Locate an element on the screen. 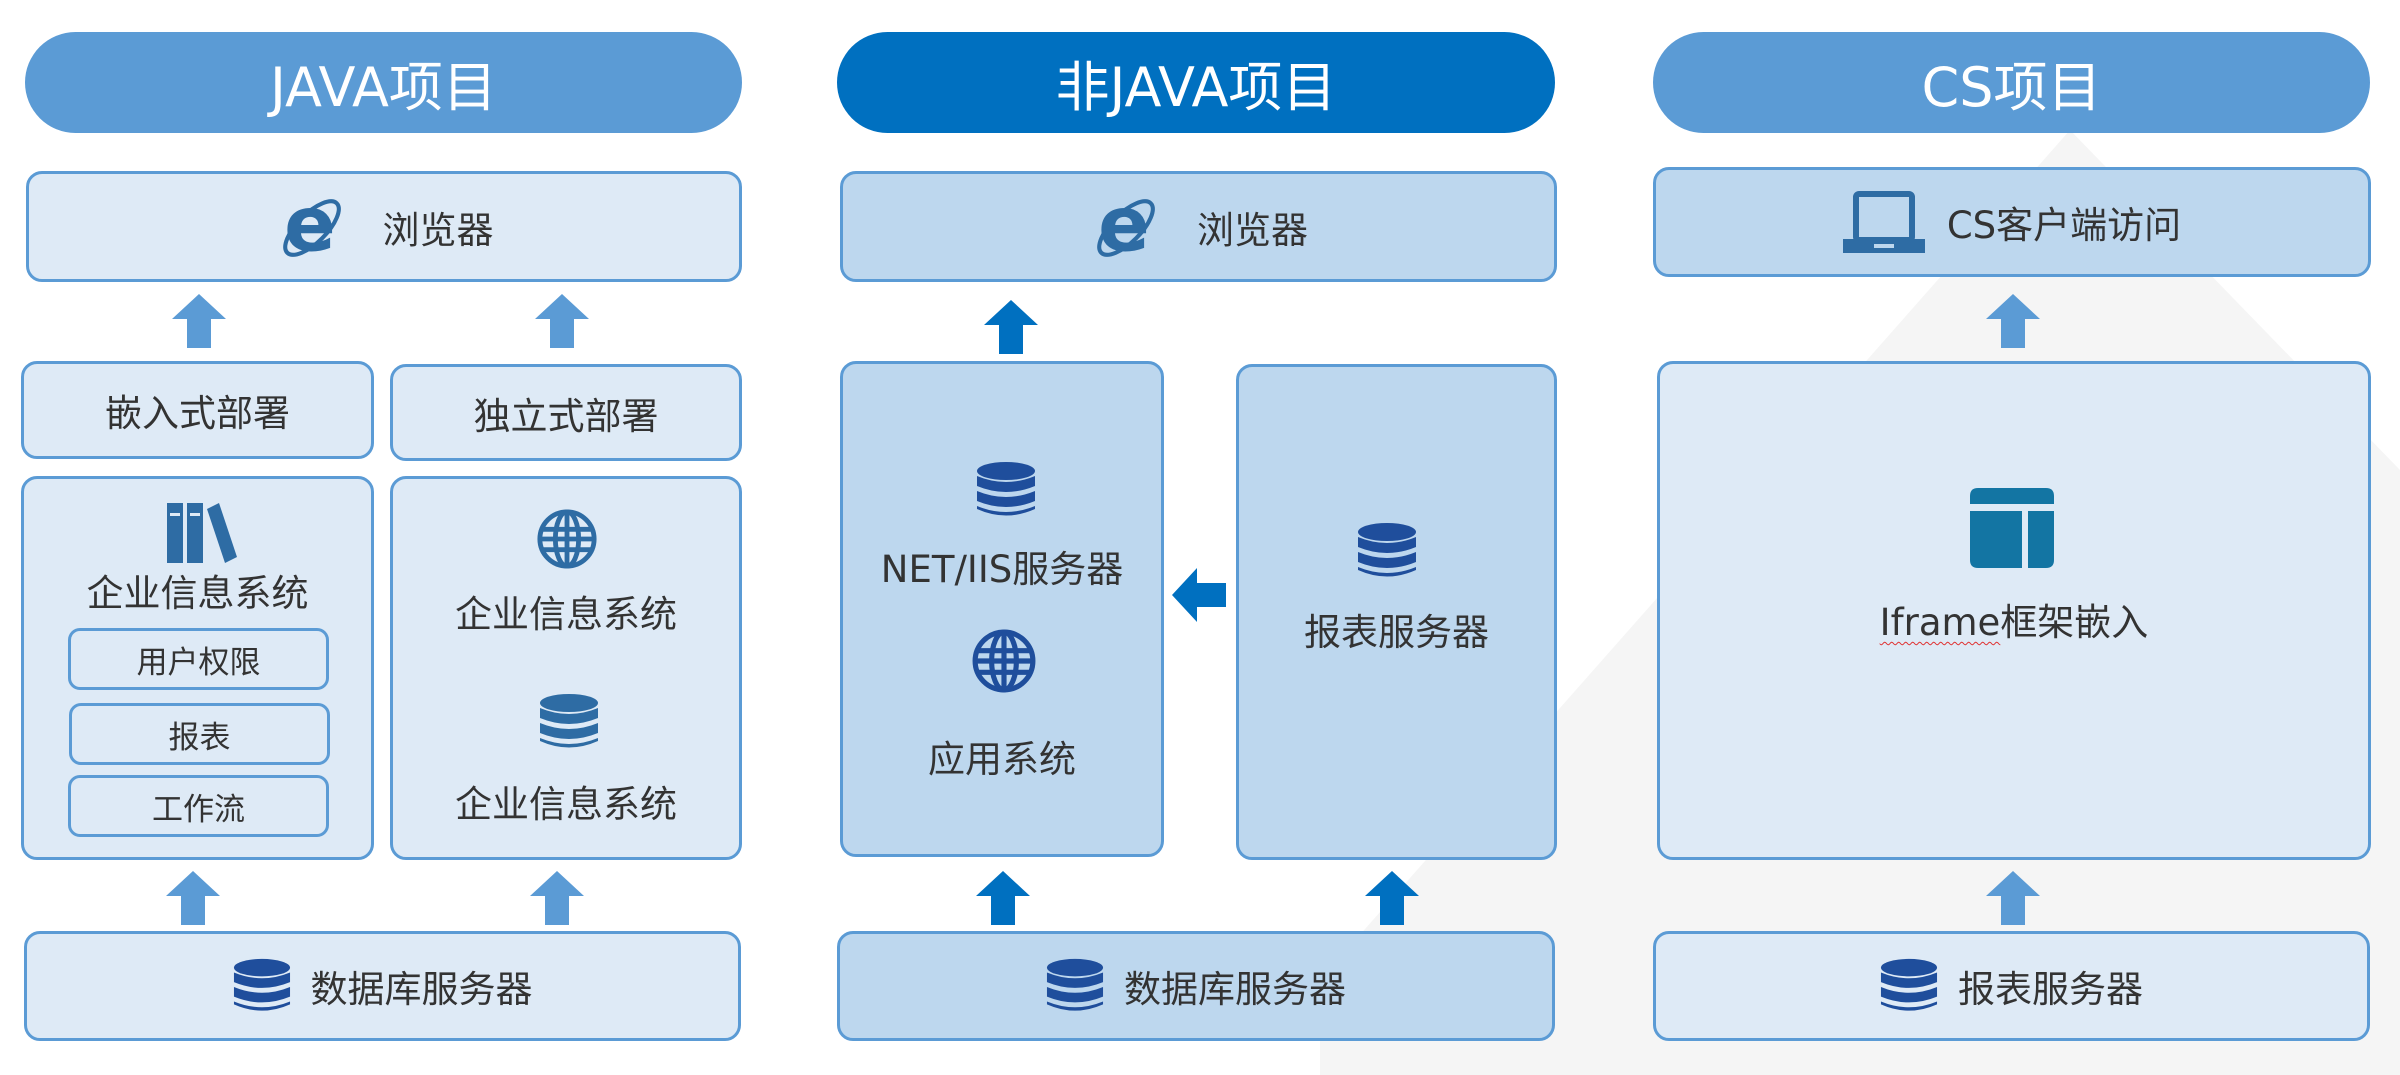 Image resolution: width=2400 pixels, height=1075 pixels. layout-icon is located at coordinates (2012, 528).